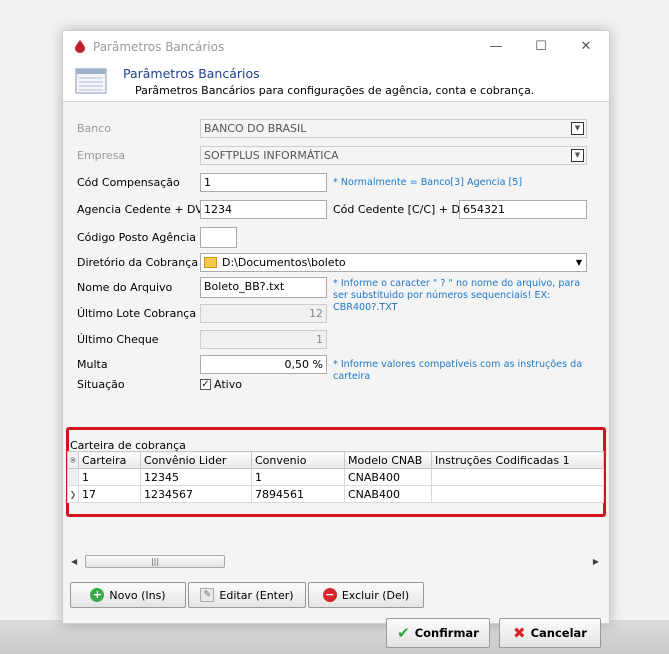  What do you see at coordinates (263, 182) in the screenshot?
I see `cod-compensacao-input: 1` at bounding box center [263, 182].